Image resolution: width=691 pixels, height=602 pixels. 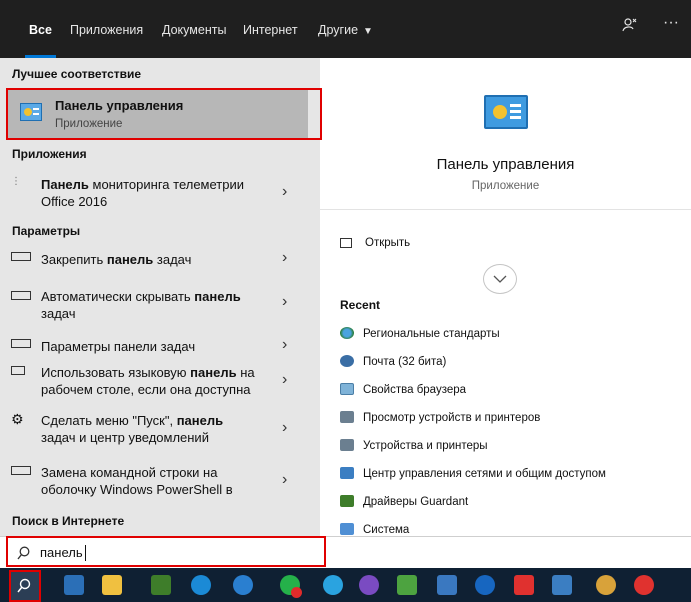 What do you see at coordinates (46, 231) in the screenshot?
I see `settings-heading: Параметры` at bounding box center [46, 231].